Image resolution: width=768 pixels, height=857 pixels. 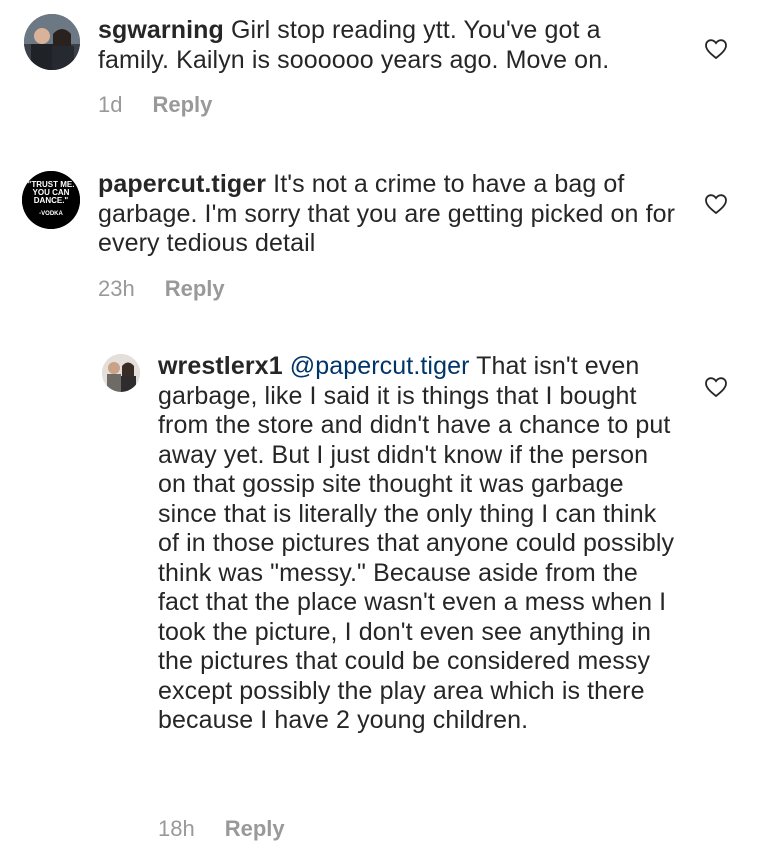 What do you see at coordinates (161, 30) in the screenshot?
I see `username: sgwarning` at bounding box center [161, 30].